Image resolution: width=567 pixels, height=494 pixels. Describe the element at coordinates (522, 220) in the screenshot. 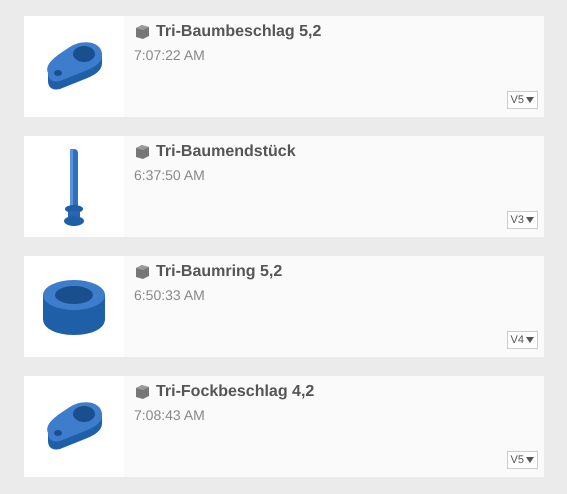

I see `version-dropdown: V3` at that location.